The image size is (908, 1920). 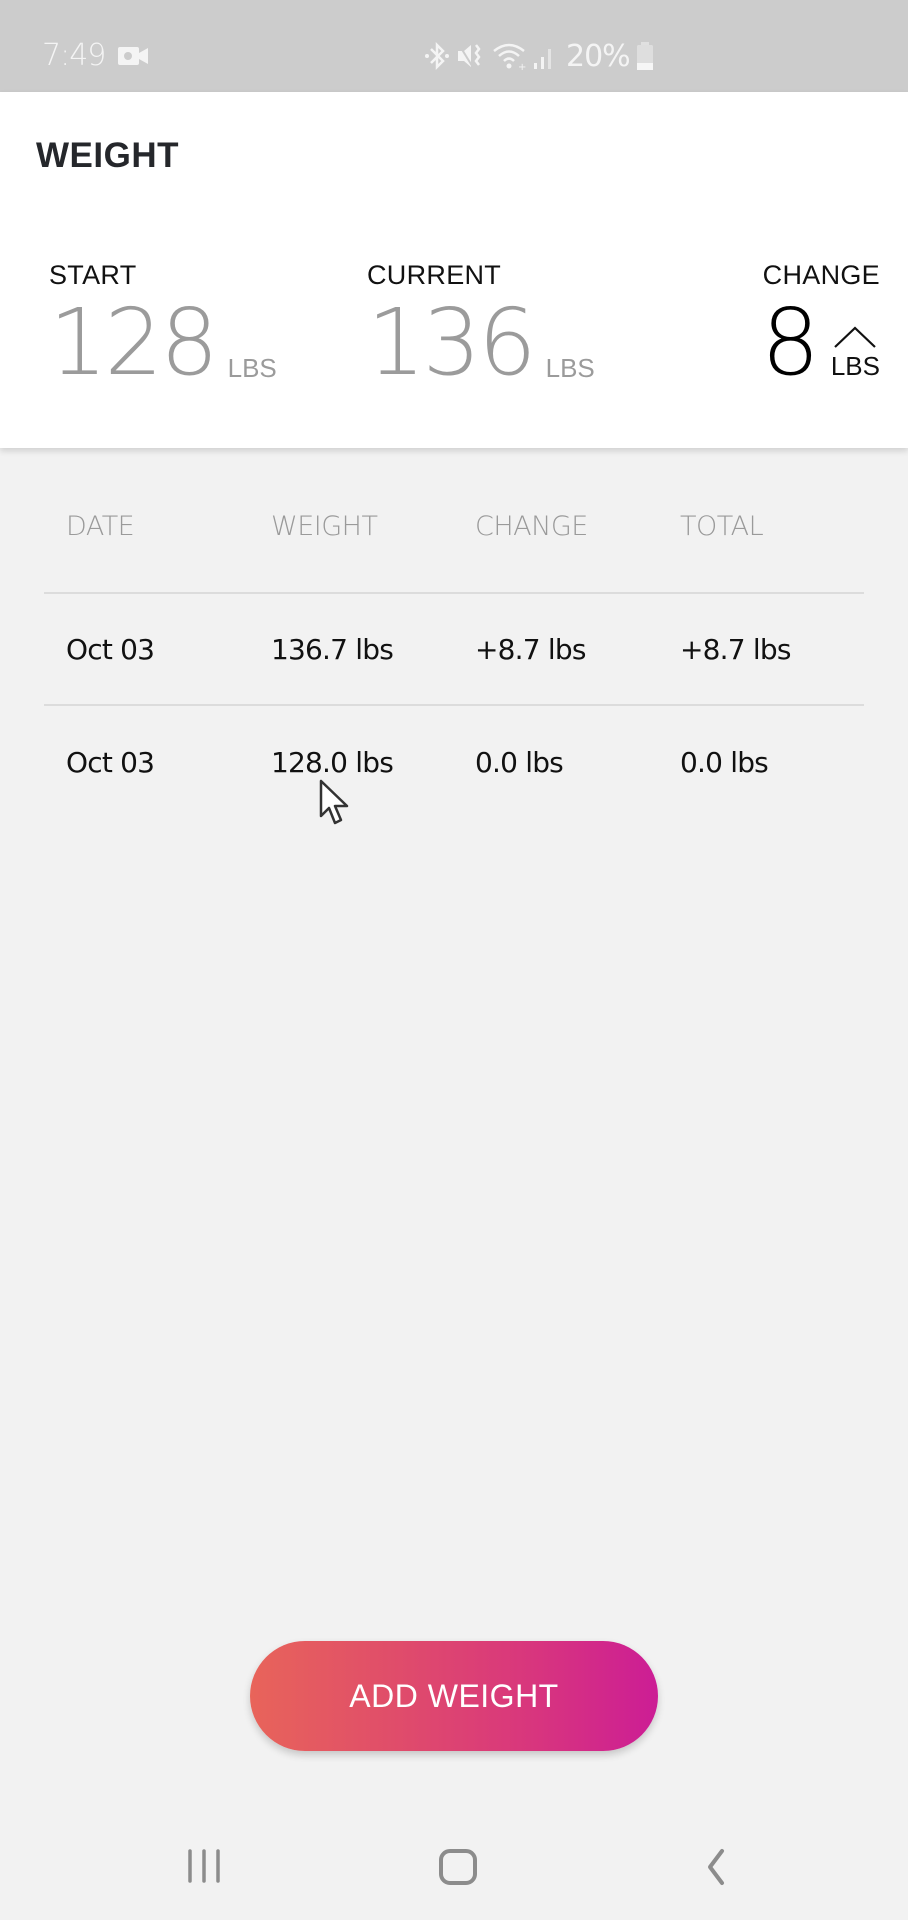 I want to click on battery-percent: 20%, so click(x=598, y=56).